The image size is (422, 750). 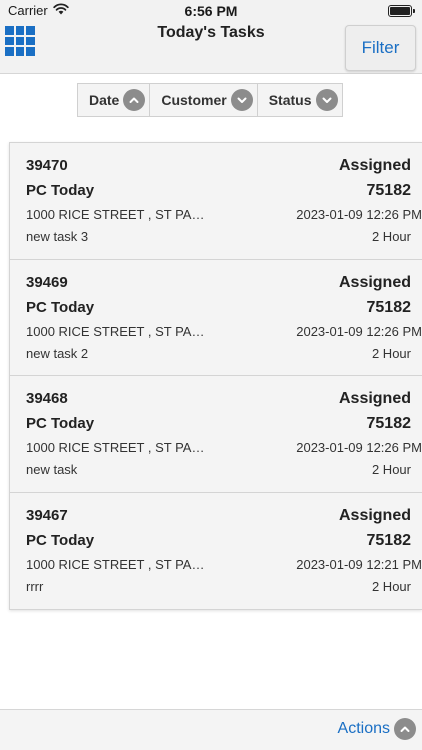 What do you see at coordinates (57, 236) in the screenshot?
I see `task-name: new task 3` at bounding box center [57, 236].